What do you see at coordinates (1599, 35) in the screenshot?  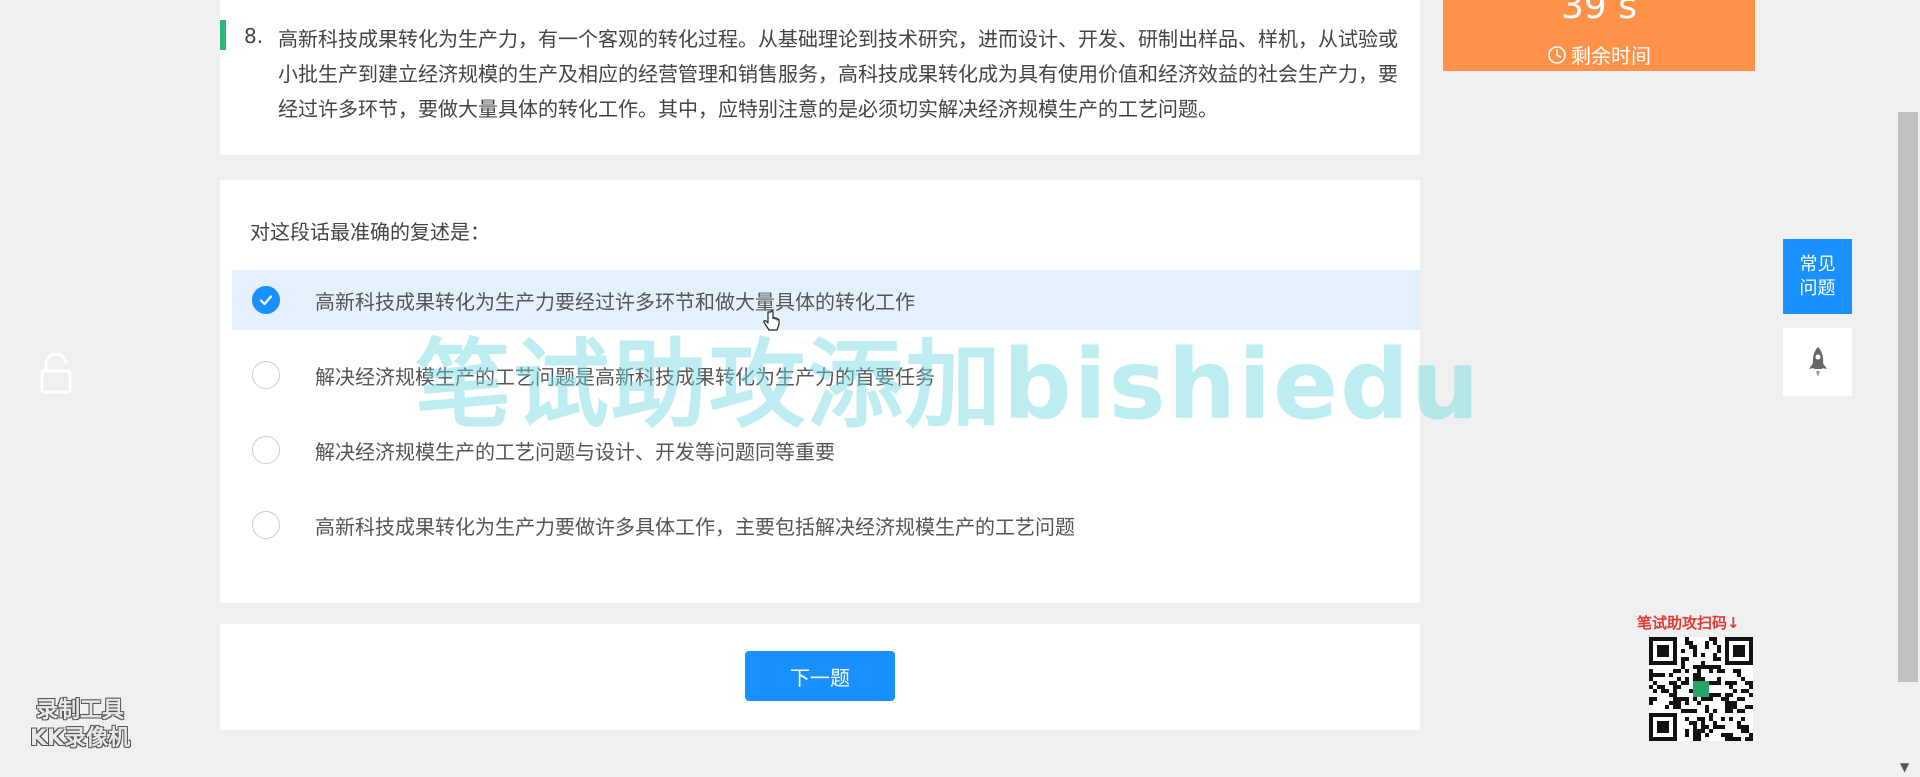 I see `countdown-timer: 39 s 剩余时间` at bounding box center [1599, 35].